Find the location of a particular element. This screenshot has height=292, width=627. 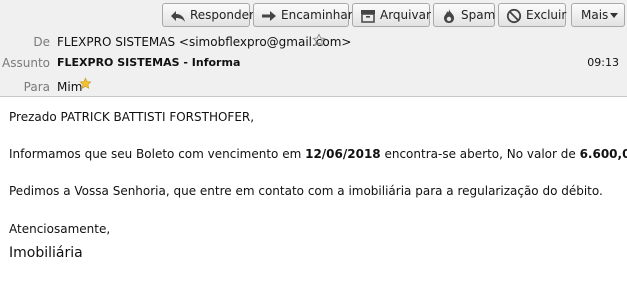

star-outline-icon is located at coordinates (319, 40).